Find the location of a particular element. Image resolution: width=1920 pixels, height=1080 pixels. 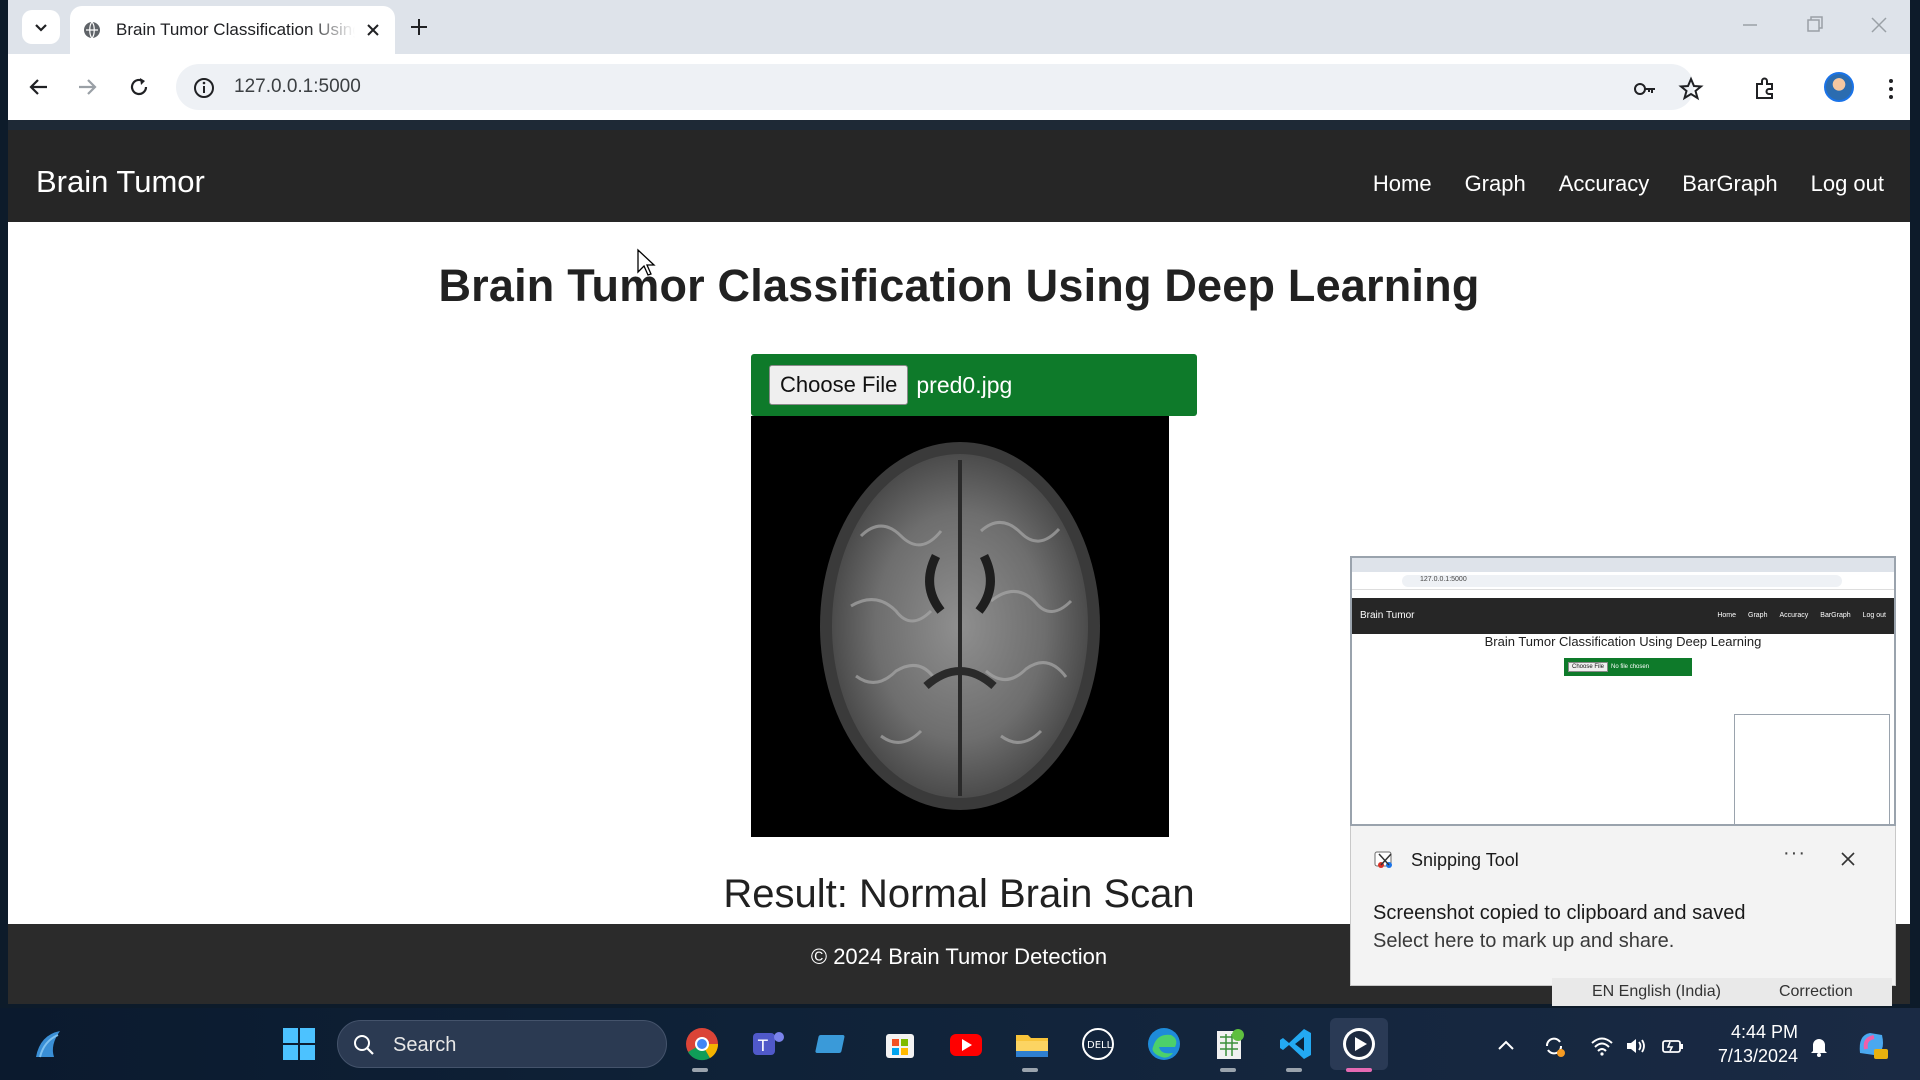

preview-tabstrip is located at coordinates (1623, 565).